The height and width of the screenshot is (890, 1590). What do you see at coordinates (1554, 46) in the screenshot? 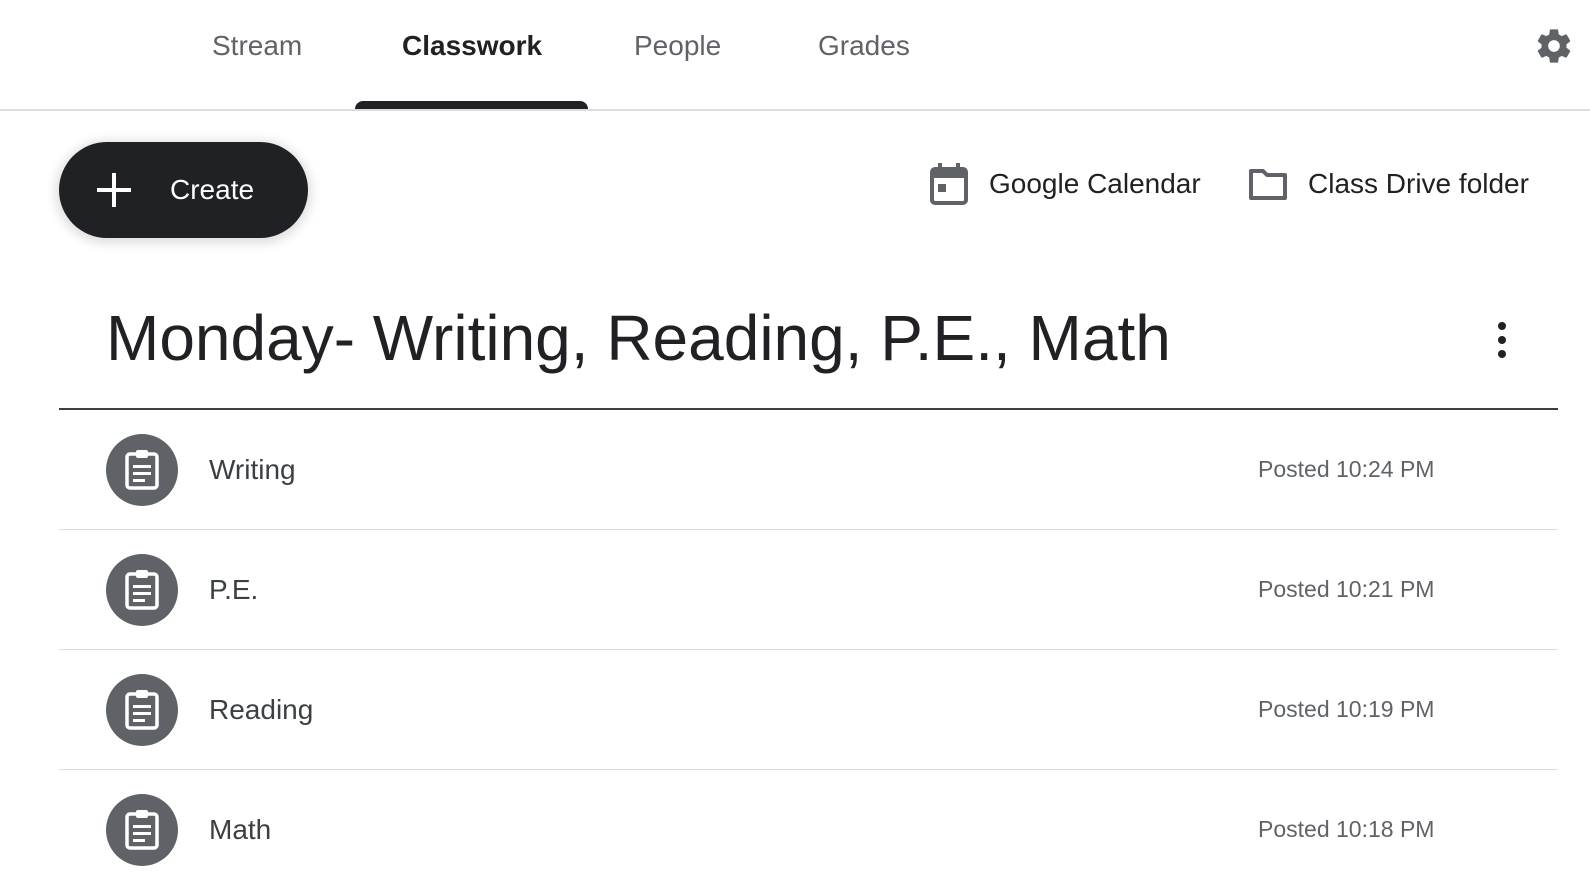
I see `settings-gear-icon` at bounding box center [1554, 46].